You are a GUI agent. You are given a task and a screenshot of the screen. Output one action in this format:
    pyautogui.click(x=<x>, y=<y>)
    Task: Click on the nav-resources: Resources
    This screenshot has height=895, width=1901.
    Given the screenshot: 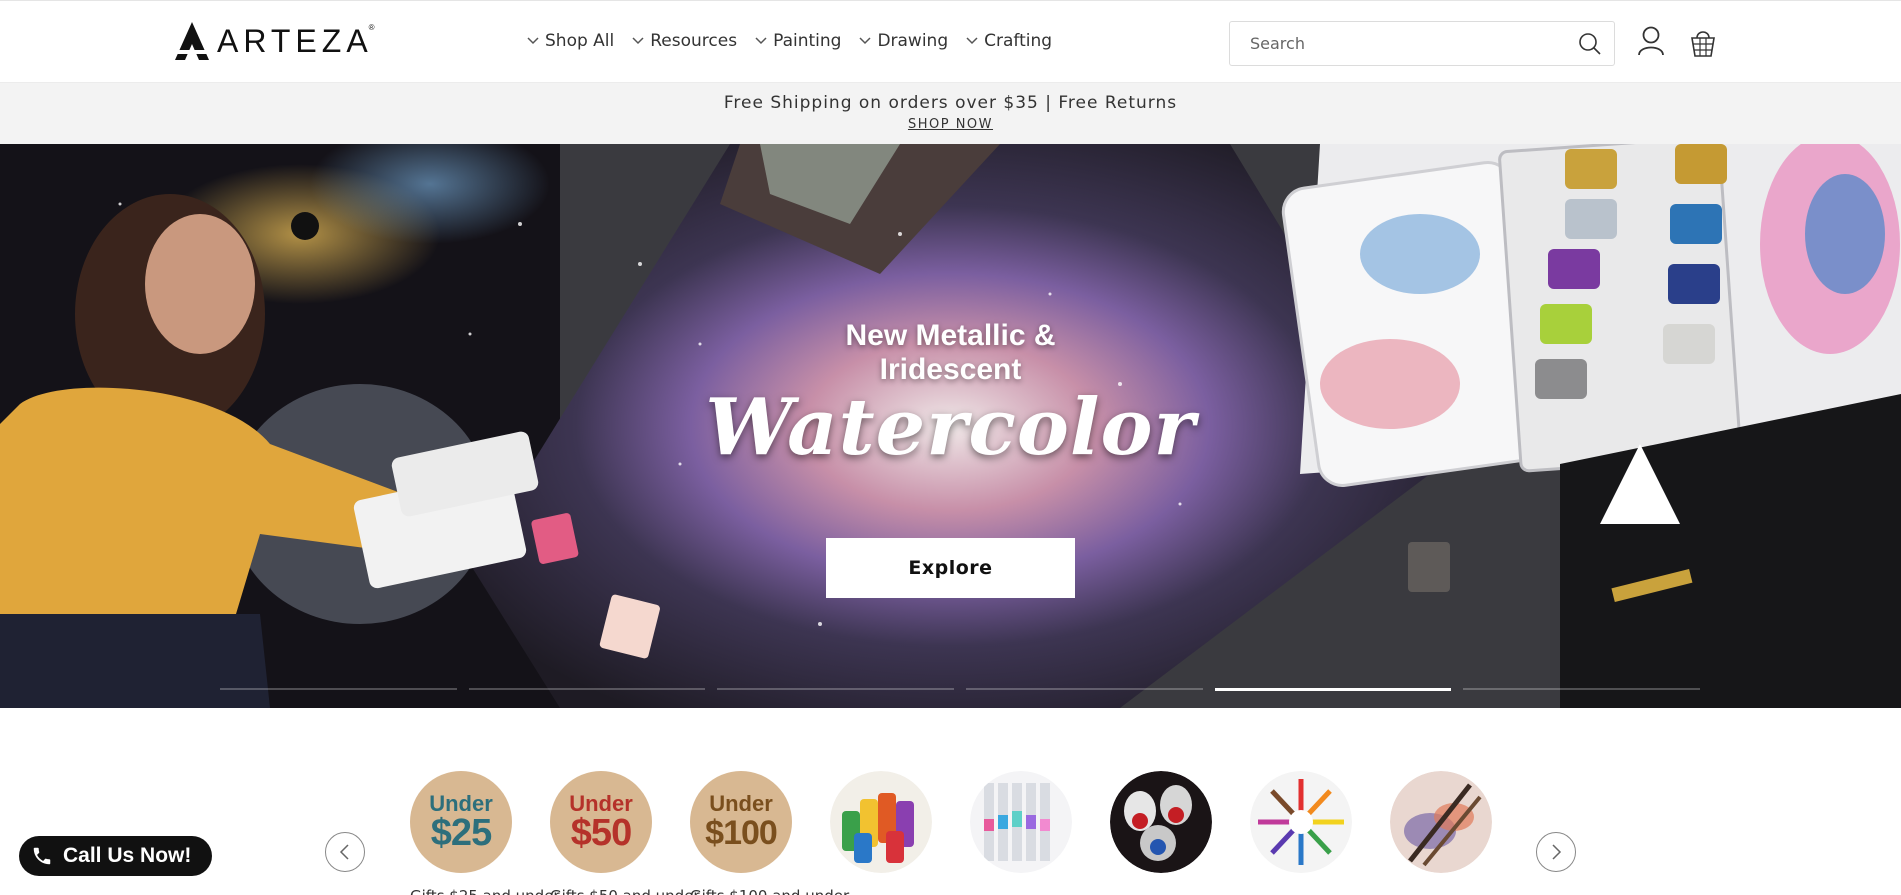 What is the action you would take?
    pyautogui.click(x=684, y=41)
    